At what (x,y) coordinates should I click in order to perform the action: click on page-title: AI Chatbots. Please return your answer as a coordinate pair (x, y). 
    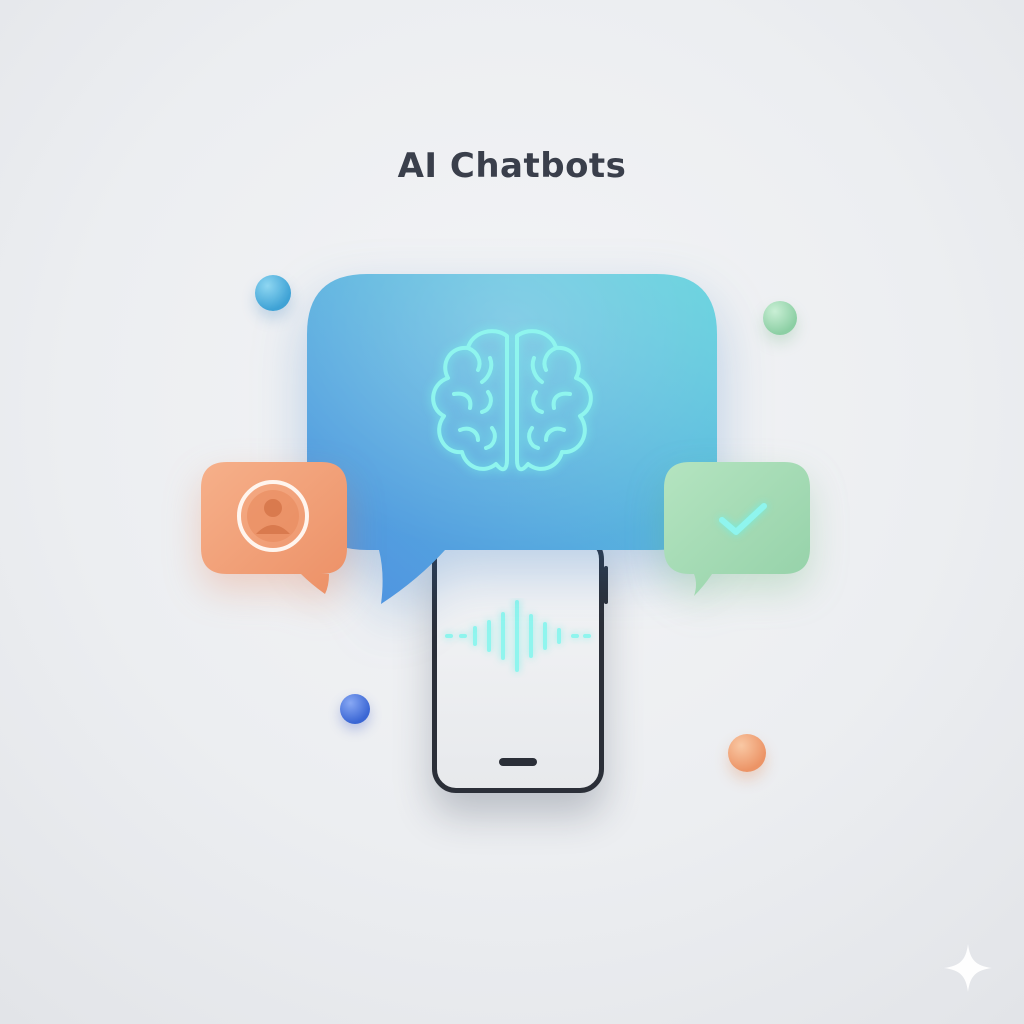
    Looking at the image, I should click on (512, 166).